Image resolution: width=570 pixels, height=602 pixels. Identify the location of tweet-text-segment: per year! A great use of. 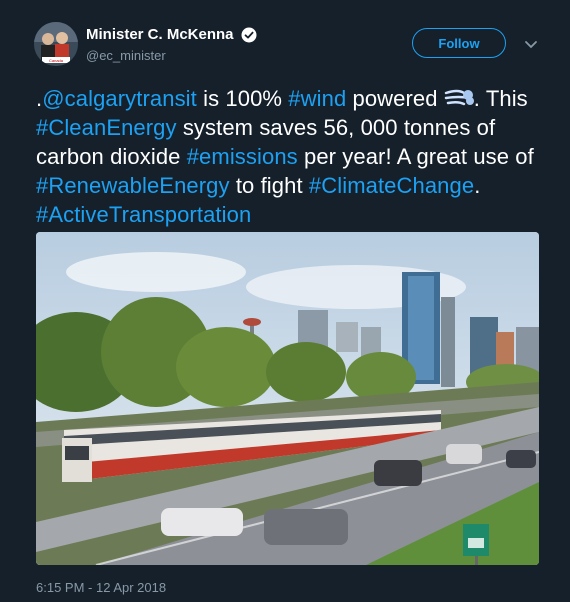
(415, 156).